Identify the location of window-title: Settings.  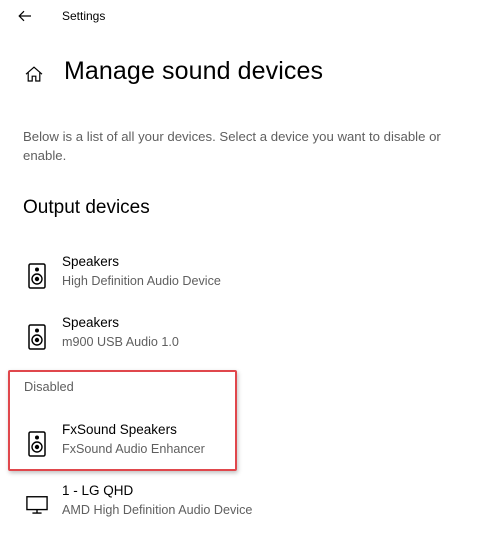
(84, 16).